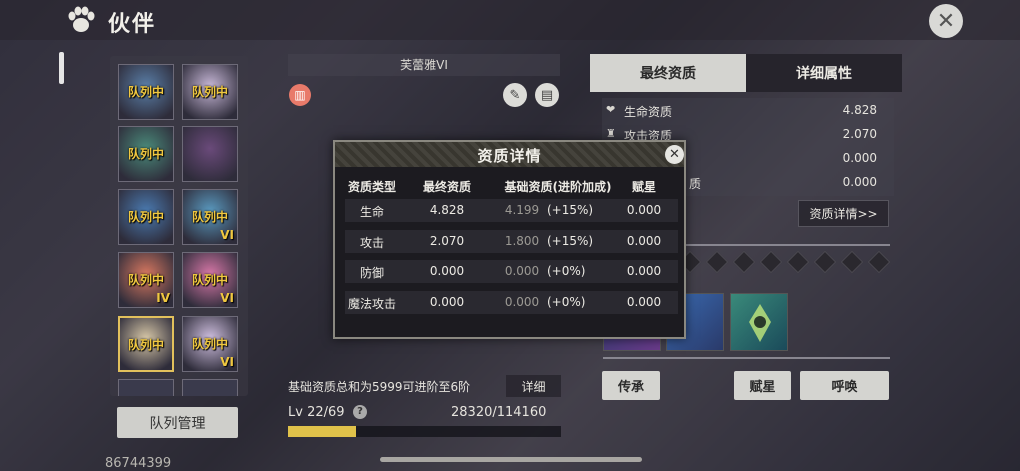  What do you see at coordinates (360, 412) in the screenshot?
I see `help-icon: ?` at bounding box center [360, 412].